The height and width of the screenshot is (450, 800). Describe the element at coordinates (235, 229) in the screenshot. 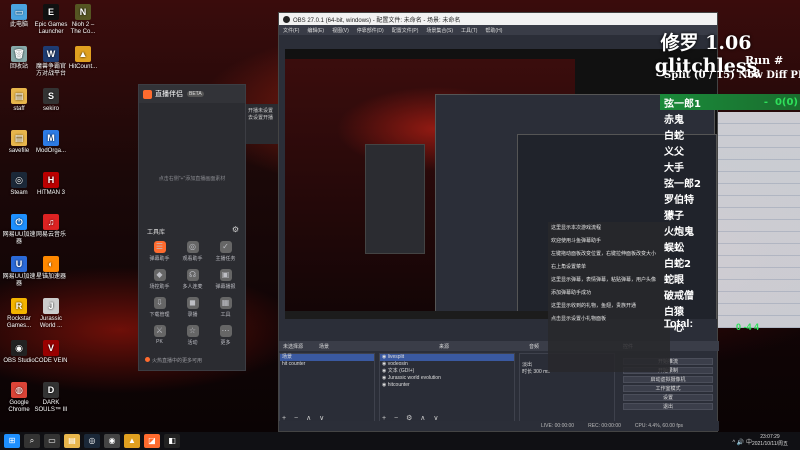

I see `gear-icon: ⚙` at that location.